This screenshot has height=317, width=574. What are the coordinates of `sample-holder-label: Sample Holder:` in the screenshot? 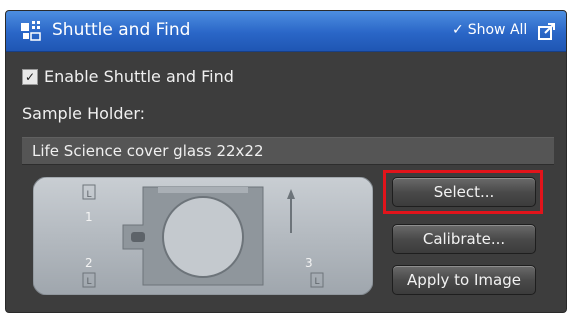 It's located at (84, 113).